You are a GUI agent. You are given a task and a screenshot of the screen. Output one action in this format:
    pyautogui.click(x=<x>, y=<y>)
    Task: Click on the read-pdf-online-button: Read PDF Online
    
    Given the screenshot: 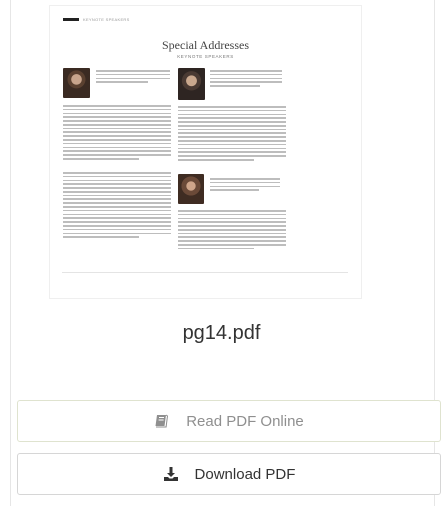 What is the action you would take?
    pyautogui.click(x=229, y=421)
    